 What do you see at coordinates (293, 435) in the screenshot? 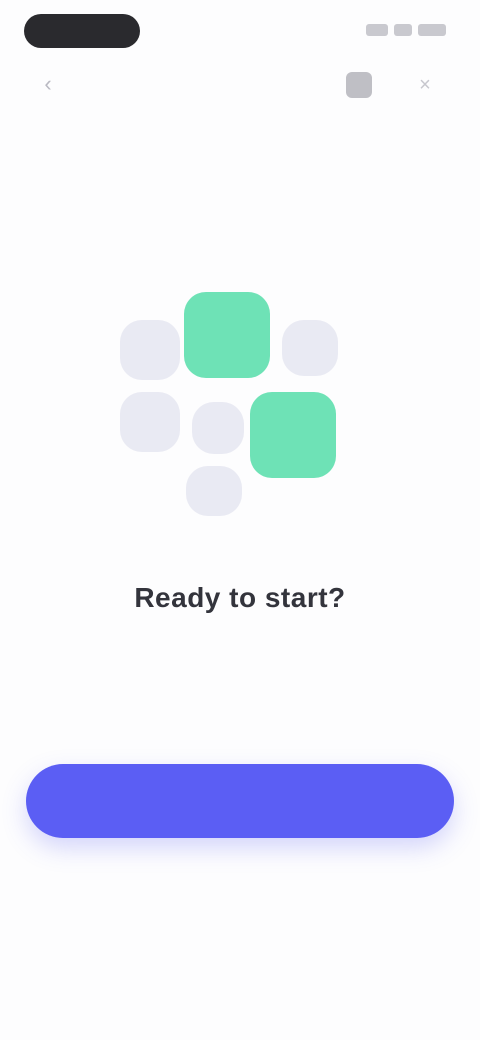
I see `tile-green-right` at bounding box center [293, 435].